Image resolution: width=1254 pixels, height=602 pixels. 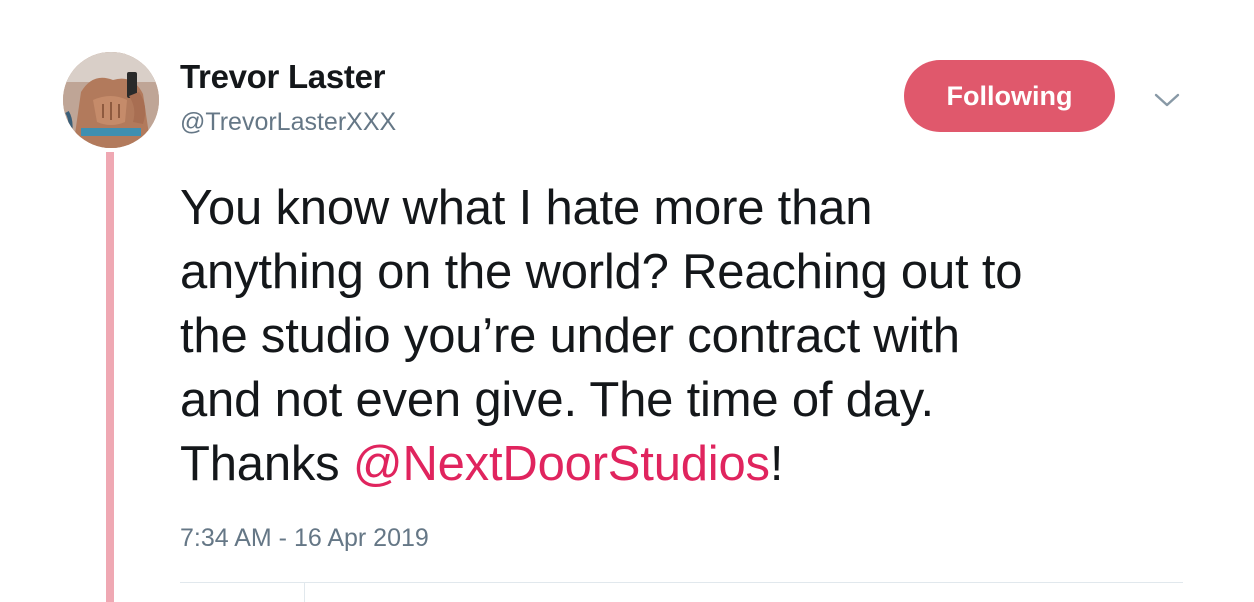 I want to click on divider, so click(x=681, y=582).